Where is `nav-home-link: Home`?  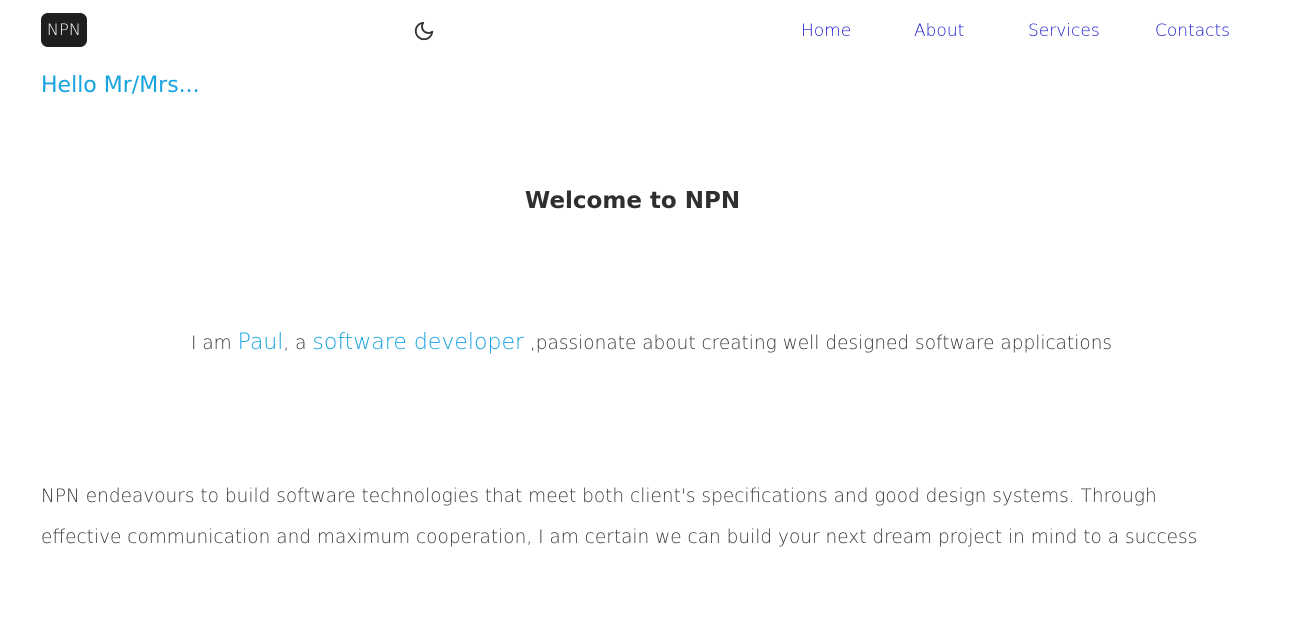 nav-home-link: Home is located at coordinates (826, 31).